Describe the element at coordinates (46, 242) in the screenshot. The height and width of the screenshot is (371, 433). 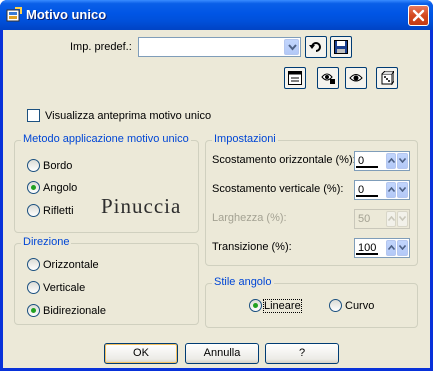
I see `direction-group-title: Direzione` at that location.